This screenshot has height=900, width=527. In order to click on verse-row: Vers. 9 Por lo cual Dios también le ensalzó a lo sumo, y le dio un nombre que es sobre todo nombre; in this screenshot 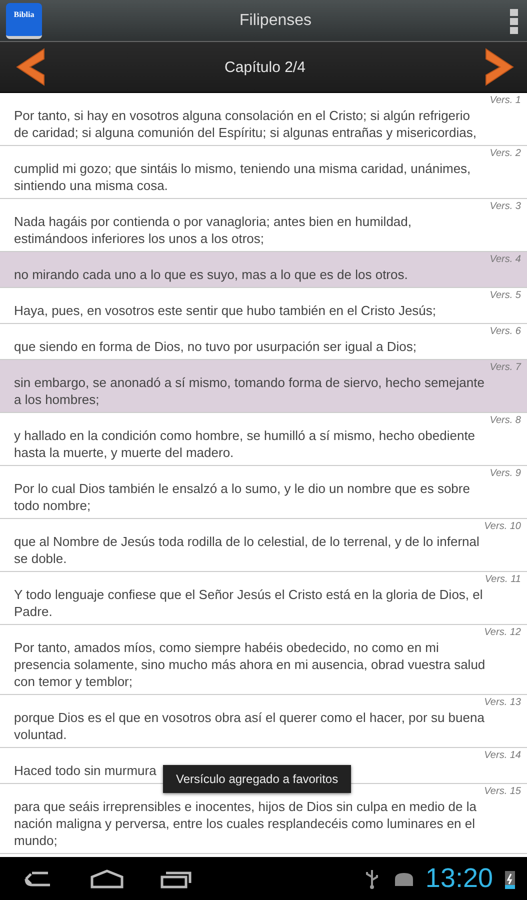, I will do `click(263, 492)`.